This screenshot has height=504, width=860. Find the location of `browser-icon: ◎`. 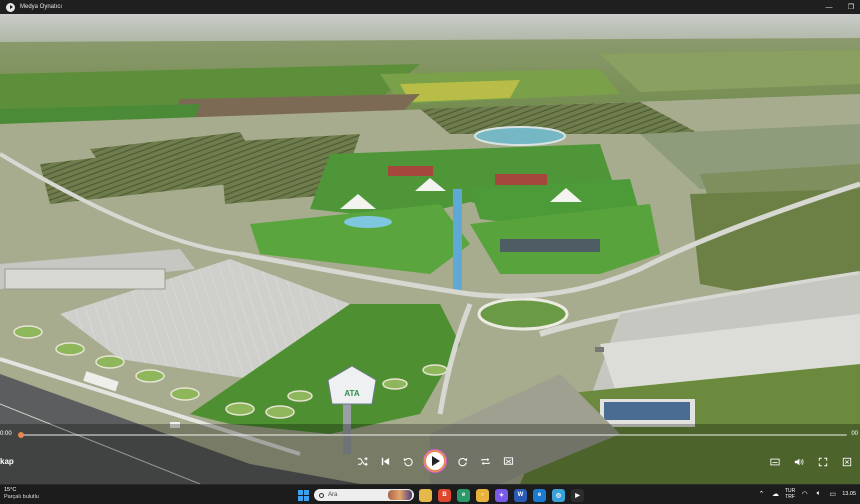

browser-icon: ◎ is located at coordinates (558, 495).